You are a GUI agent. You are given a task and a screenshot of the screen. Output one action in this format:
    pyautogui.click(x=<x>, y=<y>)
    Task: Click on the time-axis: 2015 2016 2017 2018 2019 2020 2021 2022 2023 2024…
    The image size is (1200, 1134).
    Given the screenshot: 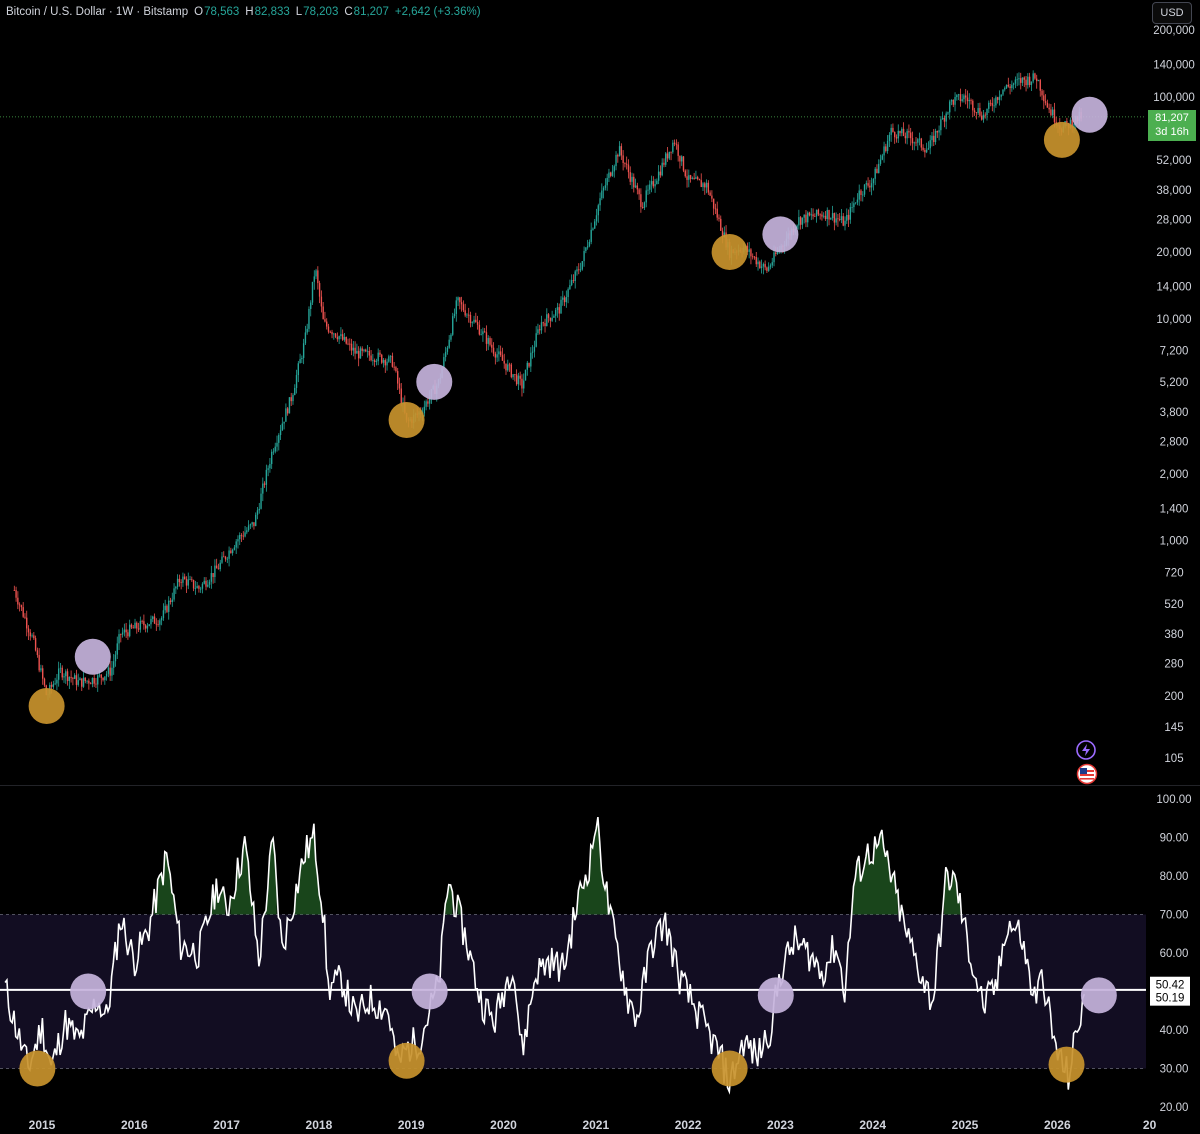 What is the action you would take?
    pyautogui.click(x=593, y=1125)
    